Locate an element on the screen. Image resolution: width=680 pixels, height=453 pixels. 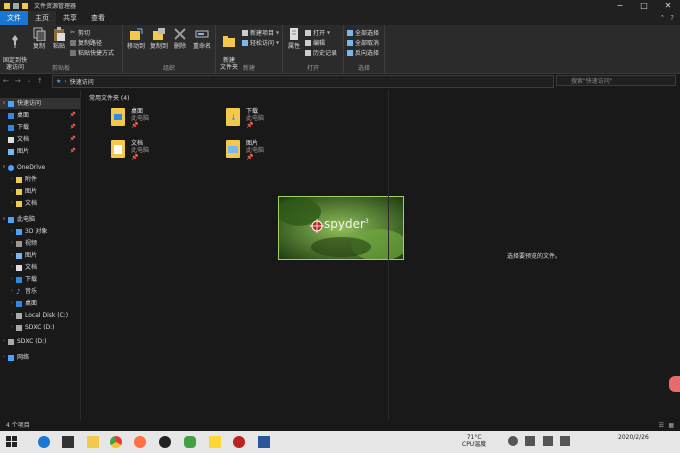
edge-icon is located at coordinates (44, 442).